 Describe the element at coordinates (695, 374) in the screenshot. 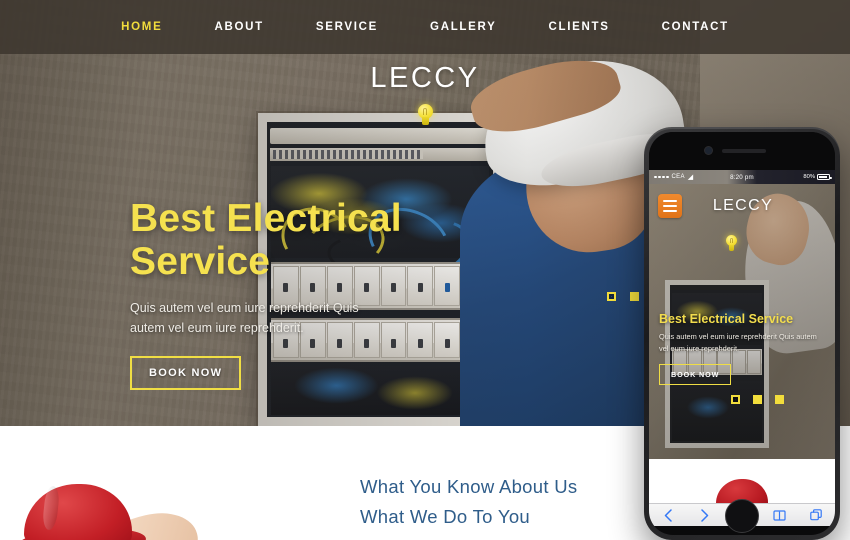

I see `phone-book-now-button: BOOK NOW` at that location.